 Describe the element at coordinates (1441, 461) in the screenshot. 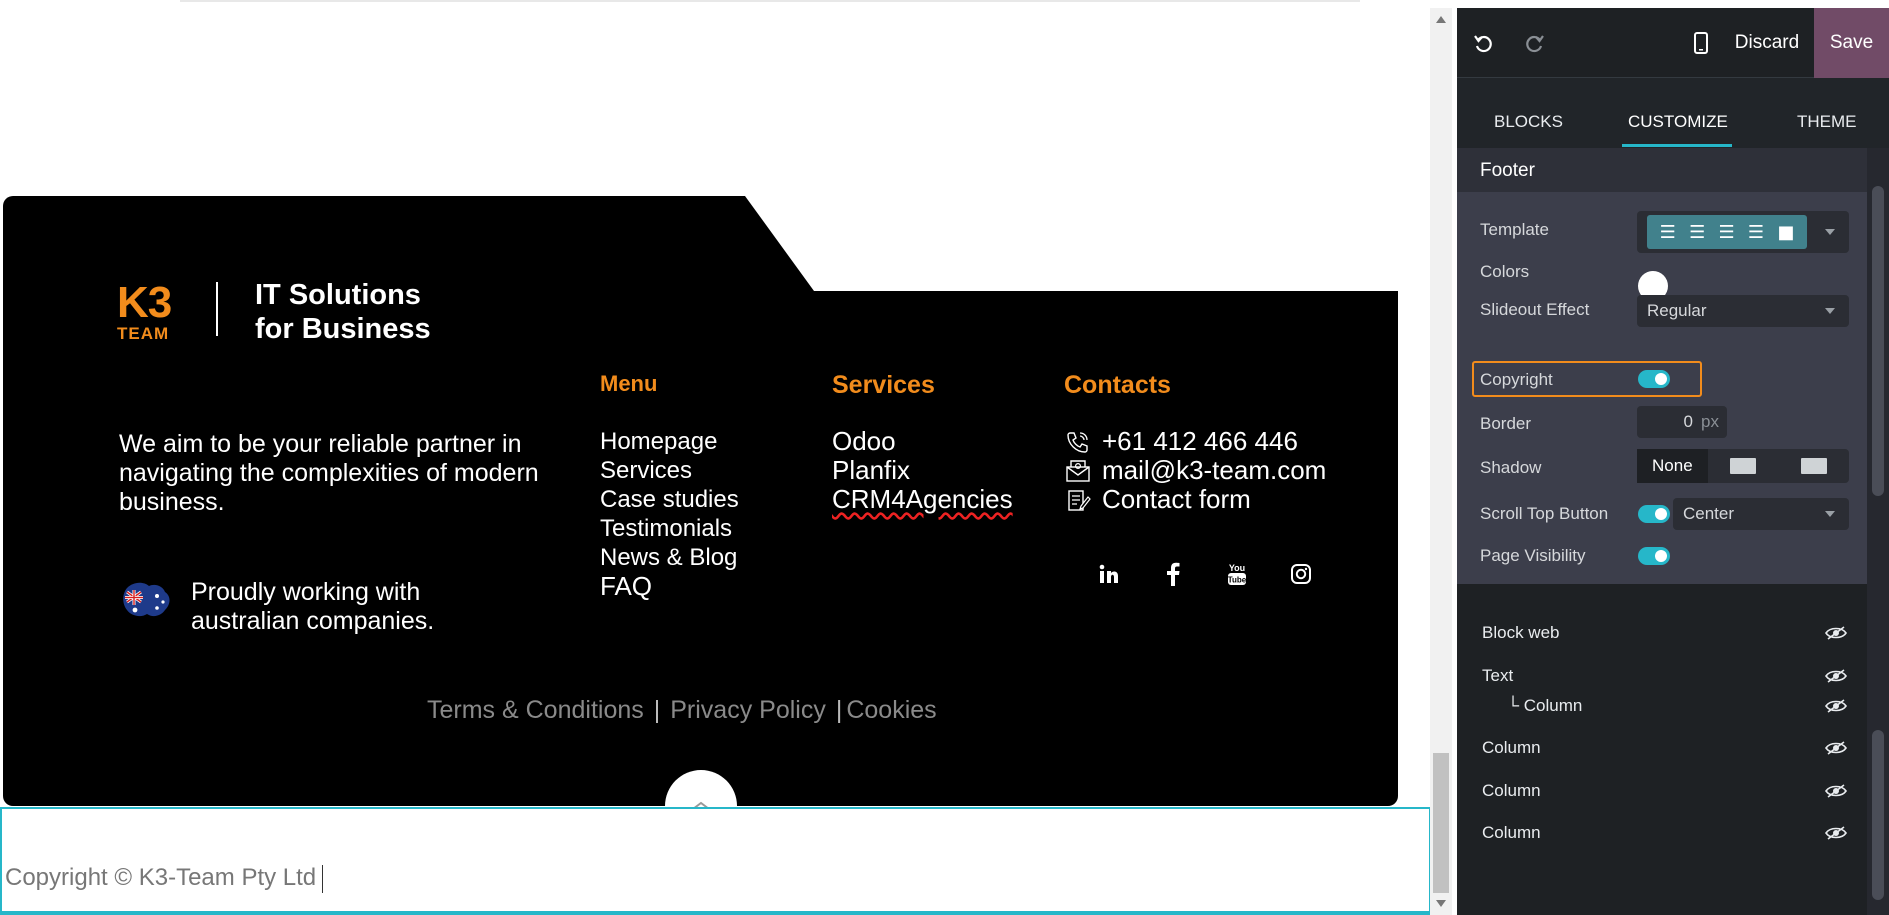

I see `canvas-scrollbar` at that location.